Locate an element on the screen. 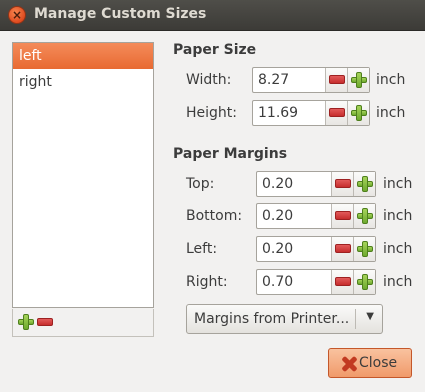 The width and height of the screenshot is (425, 392). dropdown-separator is located at coordinates (355, 319).